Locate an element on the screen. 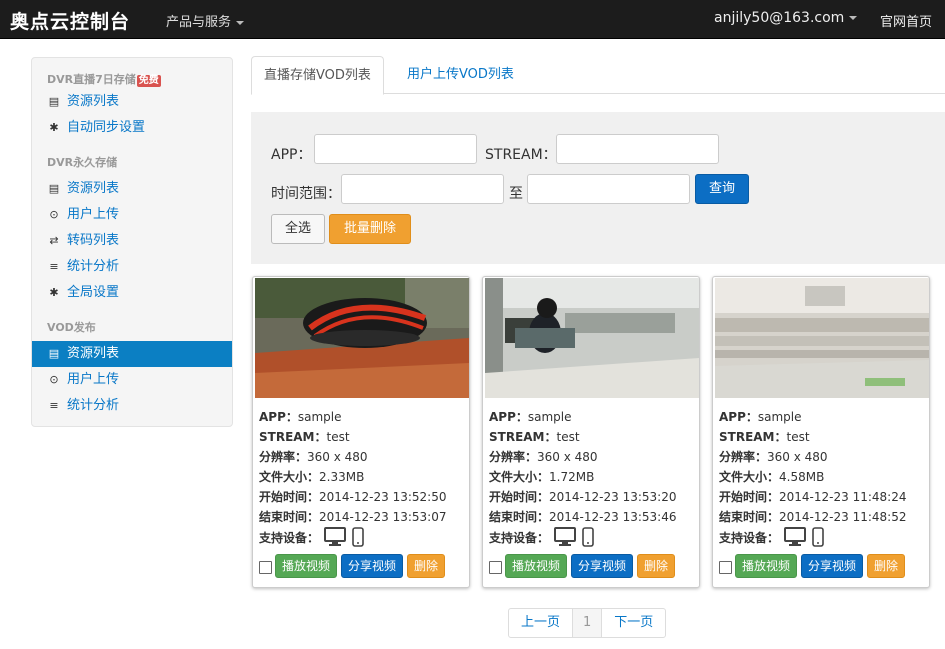 This screenshot has height=649, width=945. sidebar-section-dvr7: DVR直播7日存储 免费 is located at coordinates (104, 79).